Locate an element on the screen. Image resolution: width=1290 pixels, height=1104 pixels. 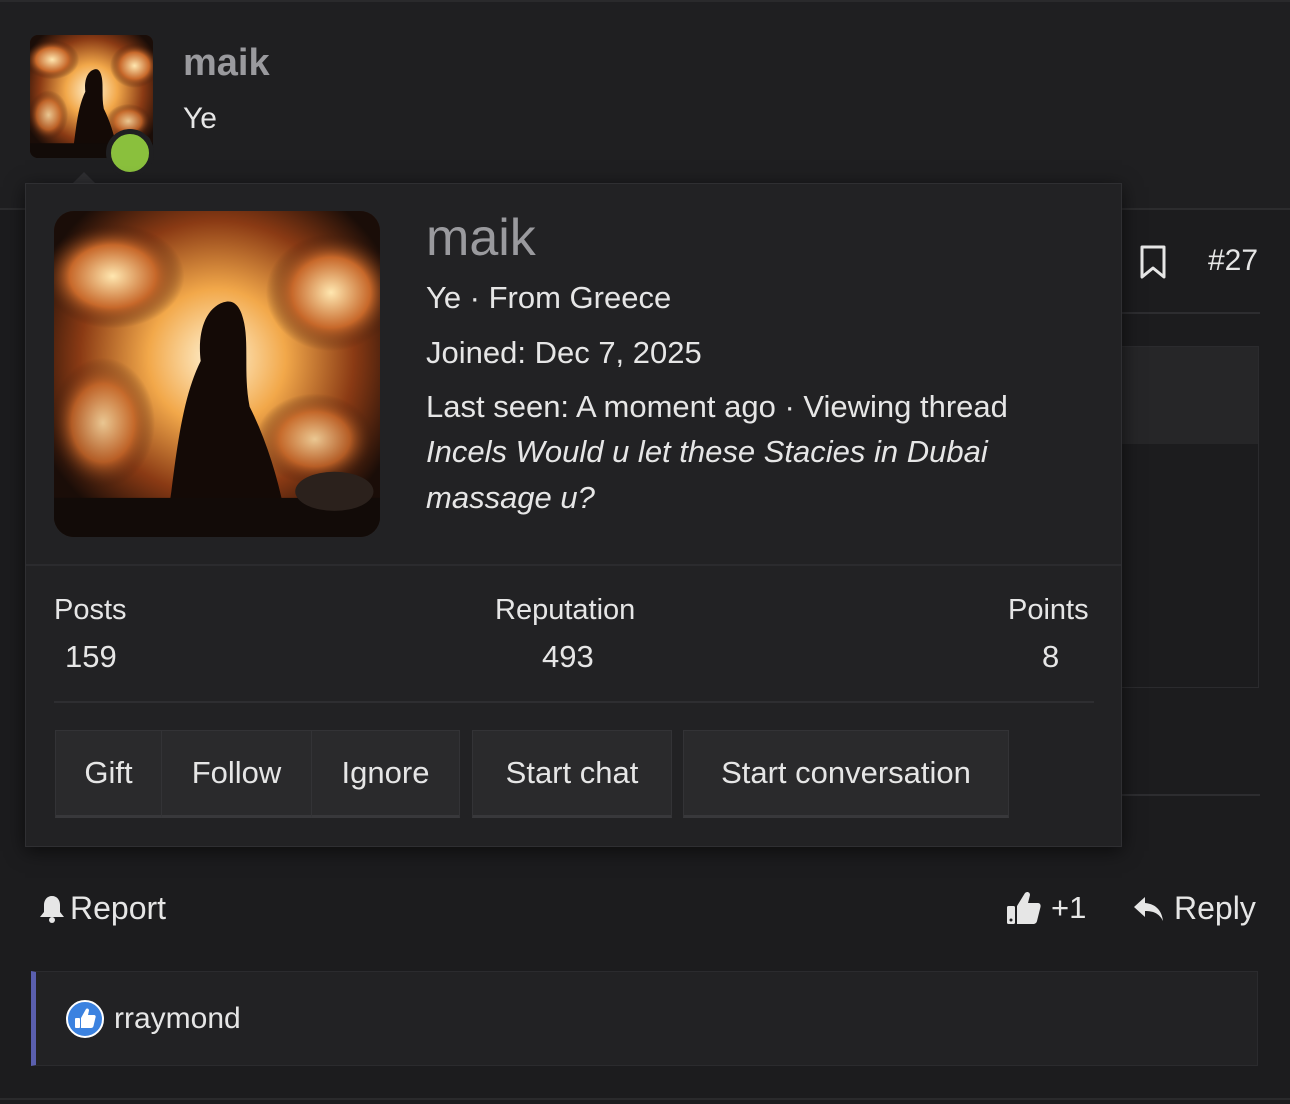
like-button: +1 is located at coordinates (1045, 908).